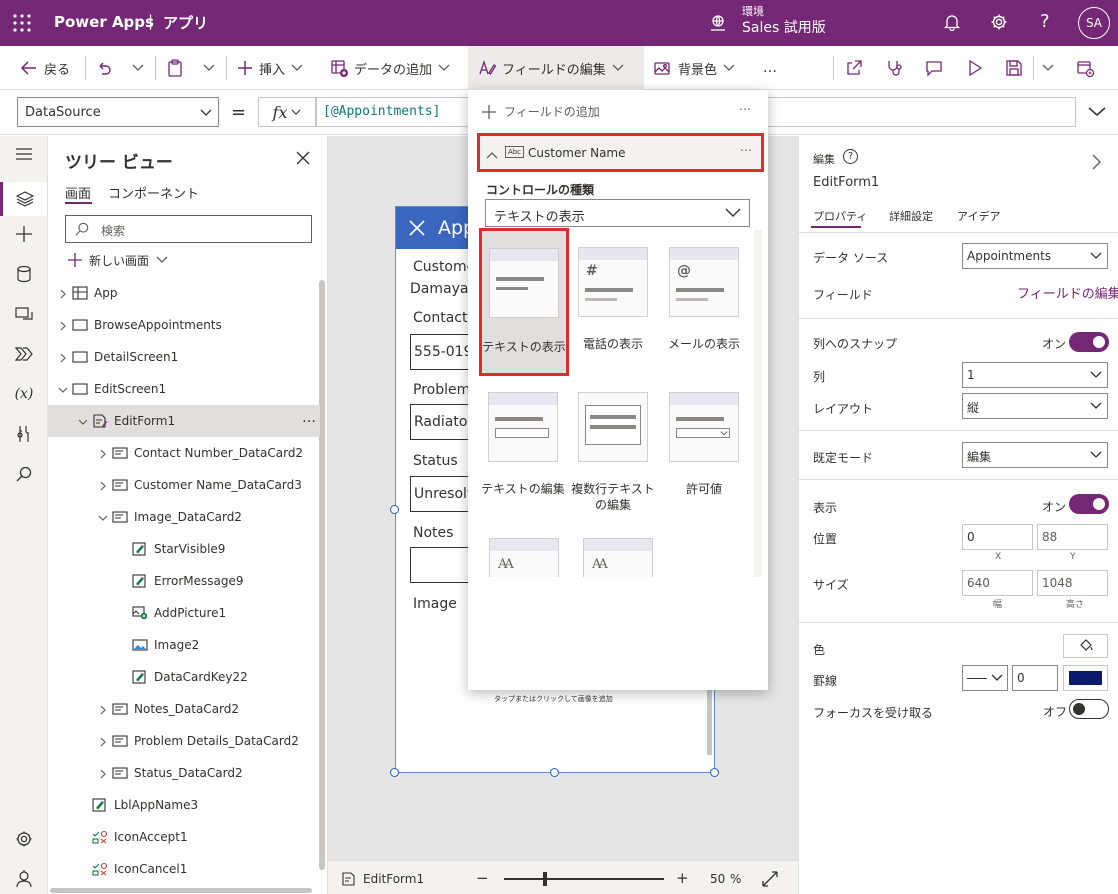 The width and height of the screenshot is (1118, 894). What do you see at coordinates (184, 709) in the screenshot?
I see `tree-item: Notes_DataCard2` at bounding box center [184, 709].